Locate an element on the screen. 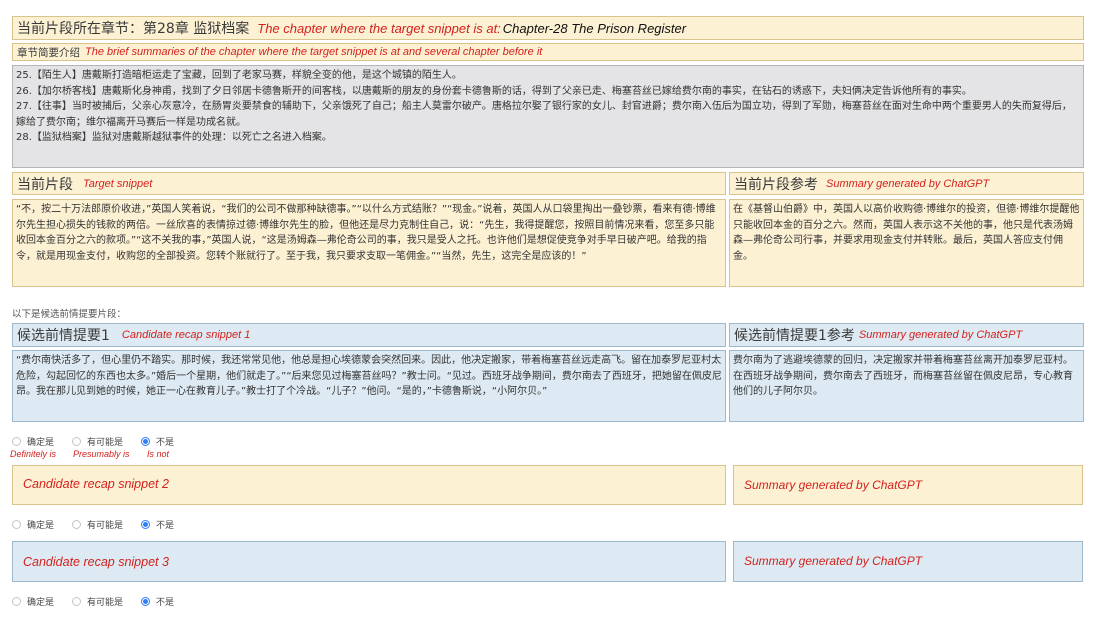  target-summary-header: 当前片段参考 Summary generated by ChatGPT is located at coordinates (906, 183).